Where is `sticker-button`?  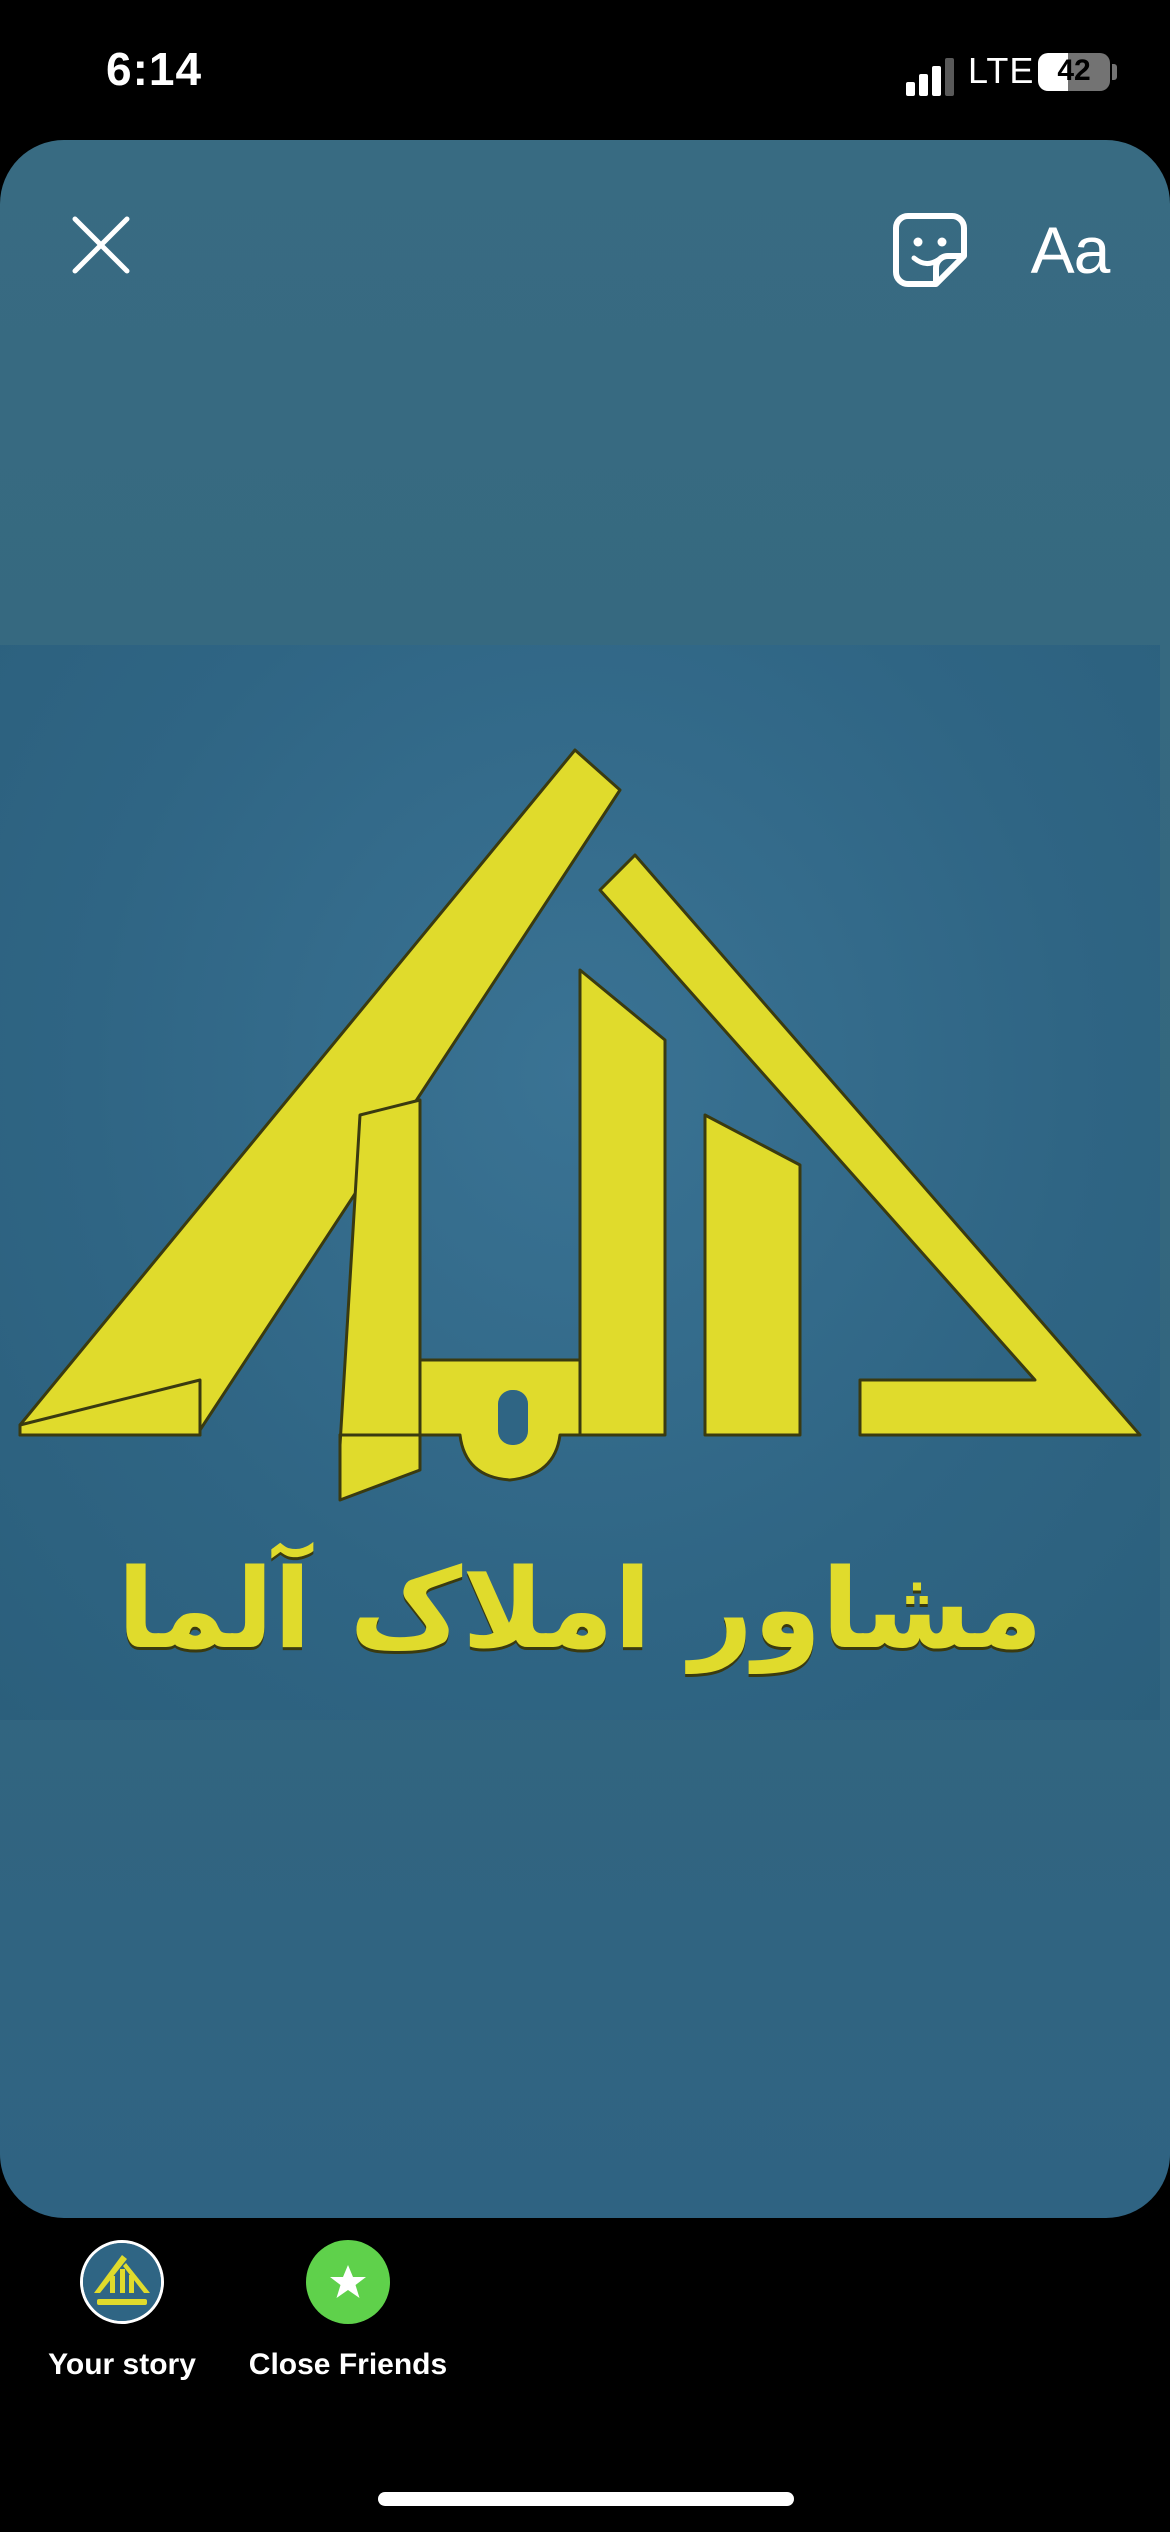 sticker-button is located at coordinates (930, 250).